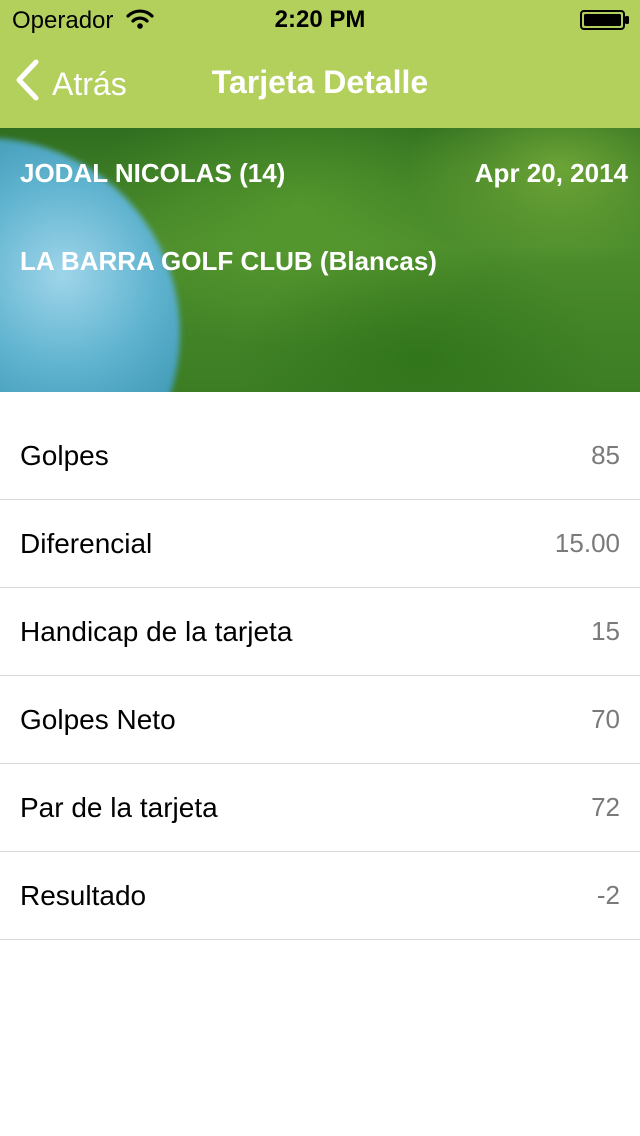  I want to click on row-value: 70, so click(605, 719).